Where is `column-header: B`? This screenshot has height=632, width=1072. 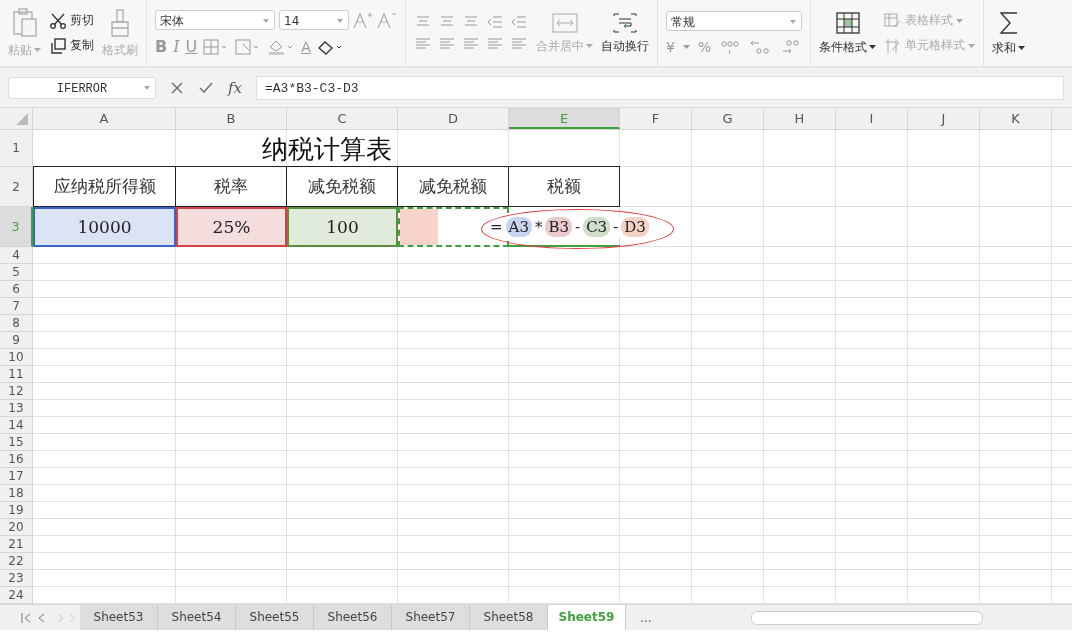 column-header: B is located at coordinates (231, 118).